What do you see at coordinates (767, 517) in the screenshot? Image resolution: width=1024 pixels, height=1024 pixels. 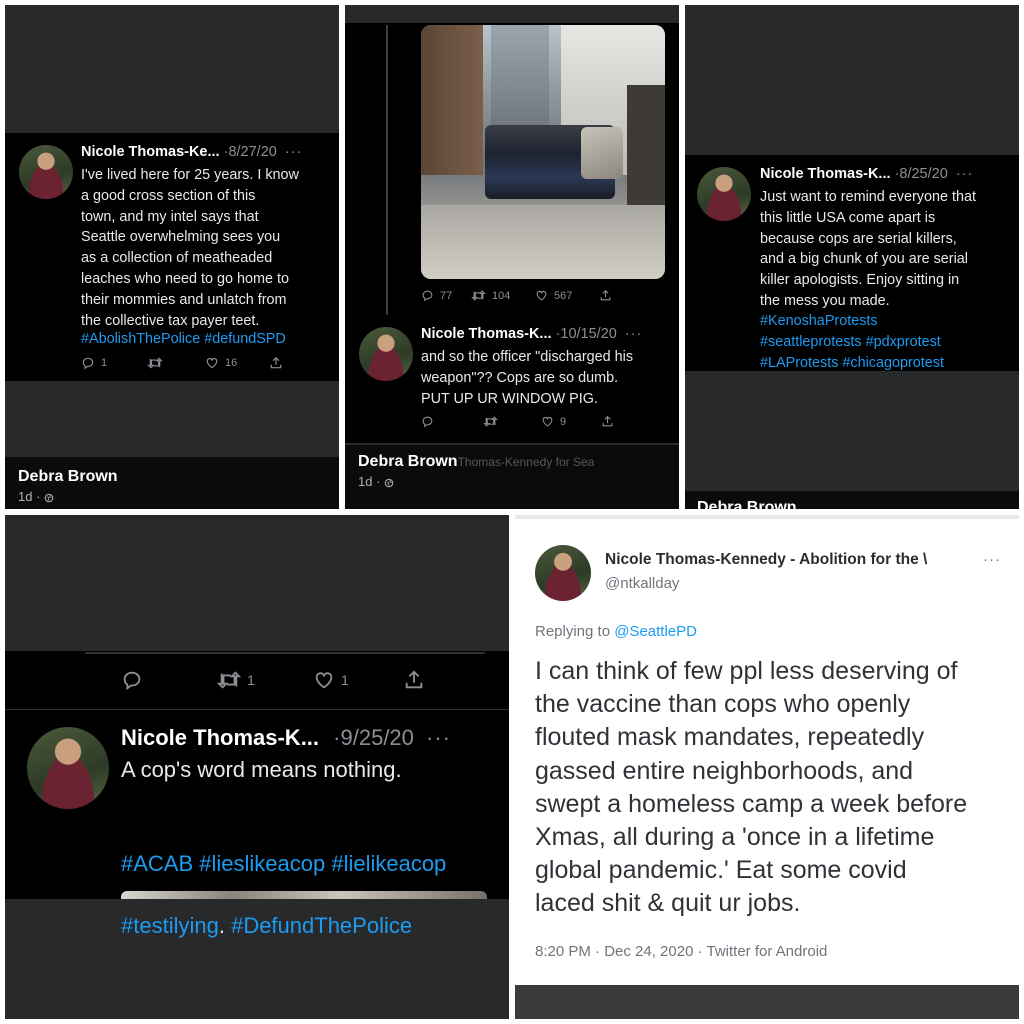 I see `top-edge` at bounding box center [767, 517].